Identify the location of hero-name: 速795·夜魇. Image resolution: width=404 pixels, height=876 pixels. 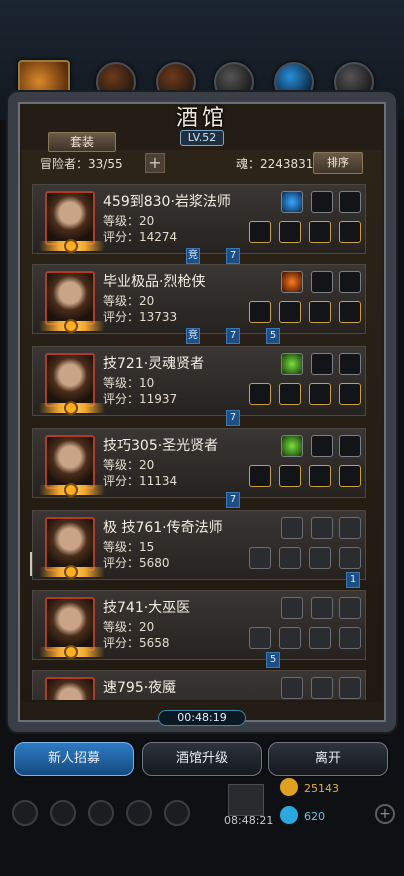
(140, 688).